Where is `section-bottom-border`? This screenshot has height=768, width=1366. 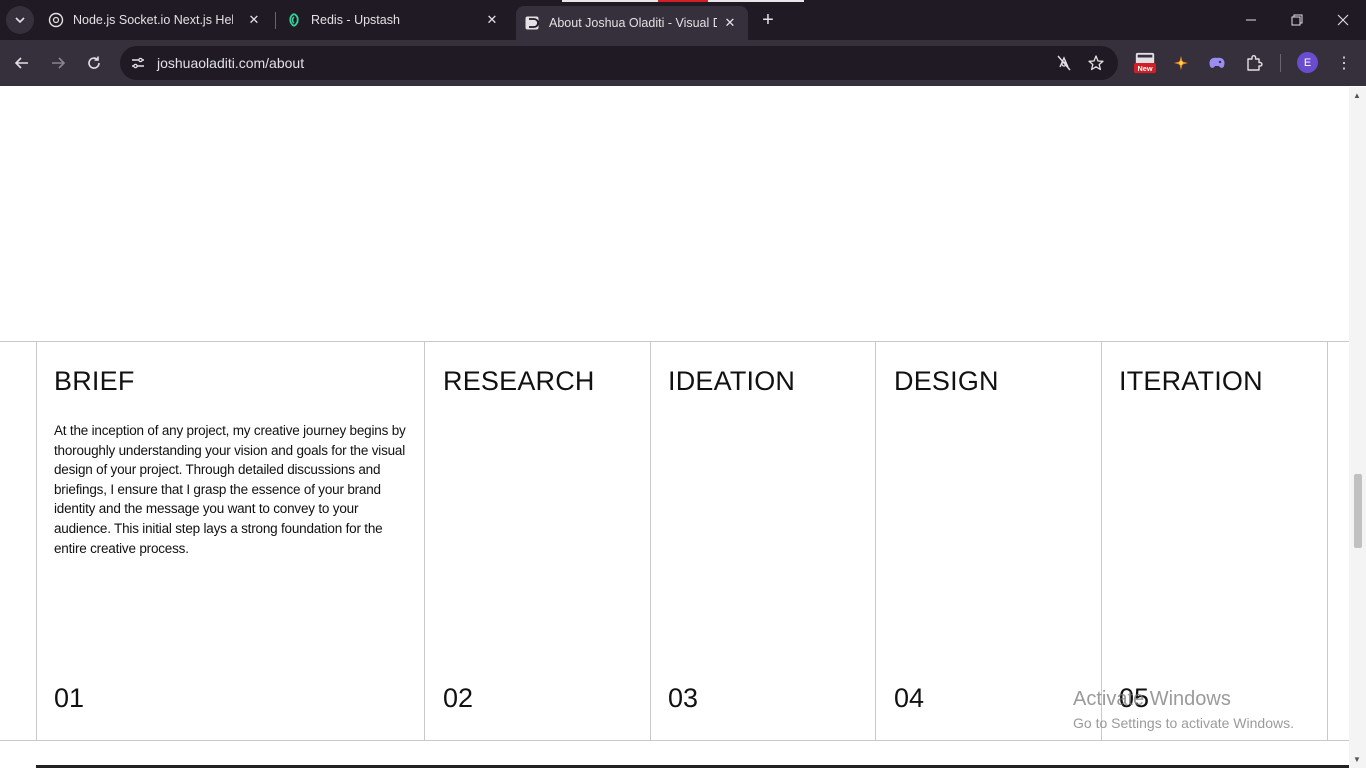 section-bottom-border is located at coordinates (674, 740).